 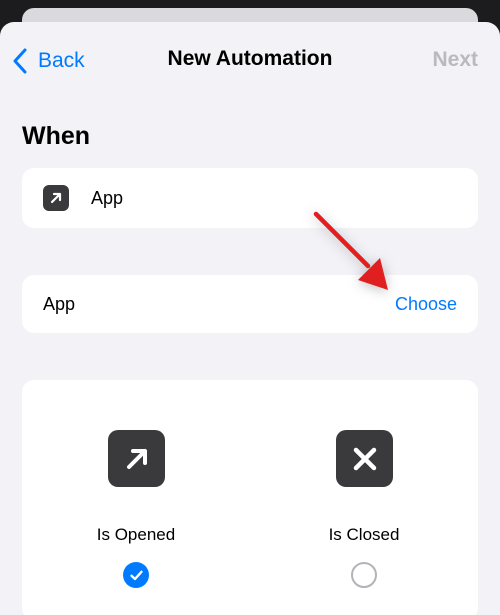 I want to click on page-title: New Automation, so click(x=250, y=58).